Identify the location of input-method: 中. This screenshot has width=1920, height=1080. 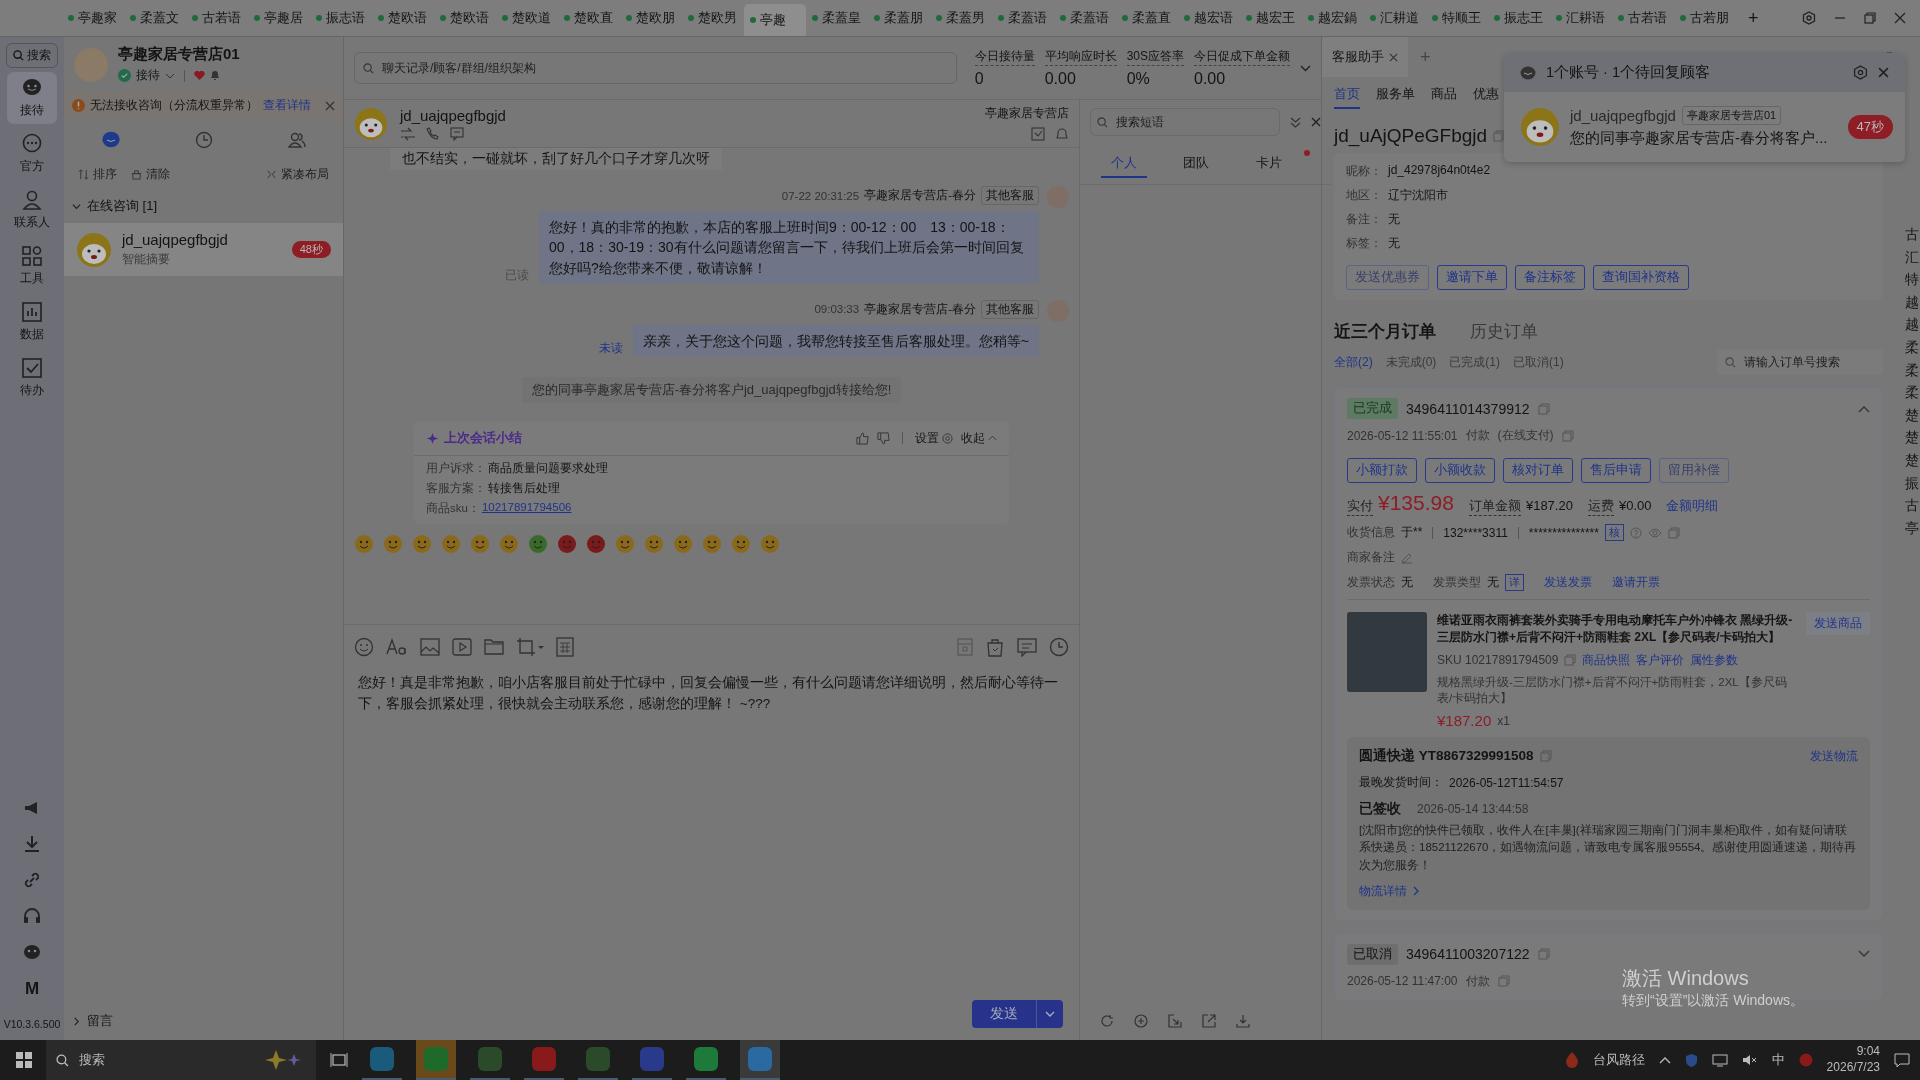
(1778, 1060).